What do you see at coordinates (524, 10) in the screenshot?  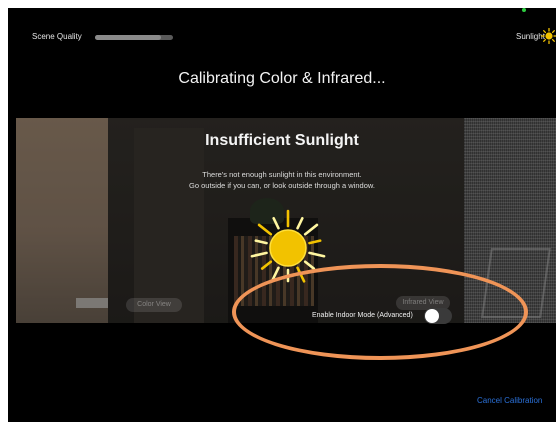 I see `status-indicator-dot` at bounding box center [524, 10].